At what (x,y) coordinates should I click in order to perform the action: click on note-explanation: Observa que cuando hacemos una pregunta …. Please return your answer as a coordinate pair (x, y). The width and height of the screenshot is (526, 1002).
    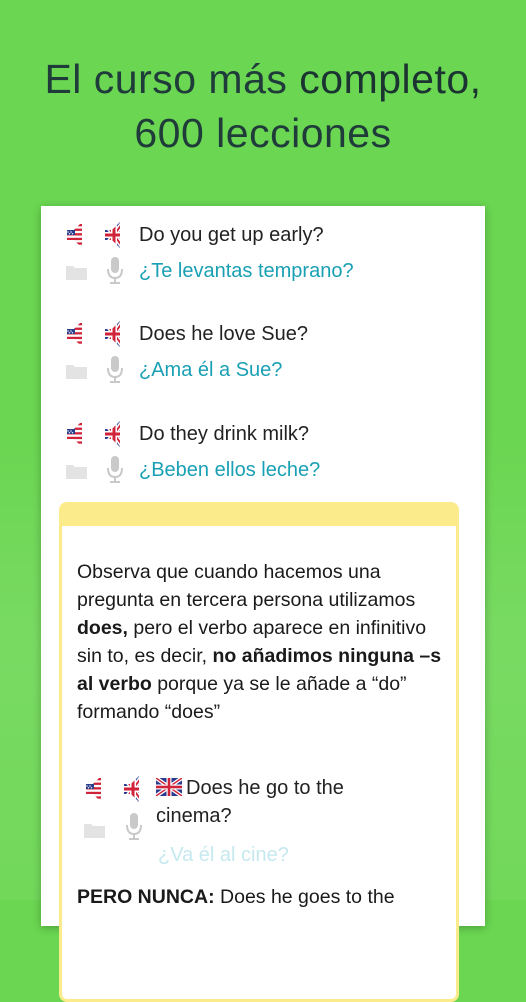
    Looking at the image, I should click on (262, 642).